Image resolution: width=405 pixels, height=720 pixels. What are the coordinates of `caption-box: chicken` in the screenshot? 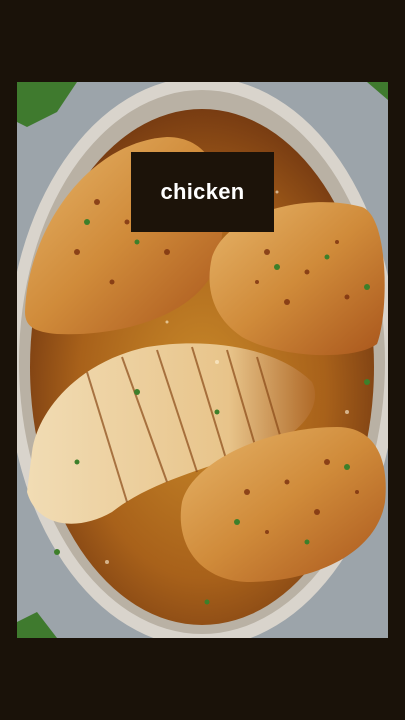 It's located at (202, 192).